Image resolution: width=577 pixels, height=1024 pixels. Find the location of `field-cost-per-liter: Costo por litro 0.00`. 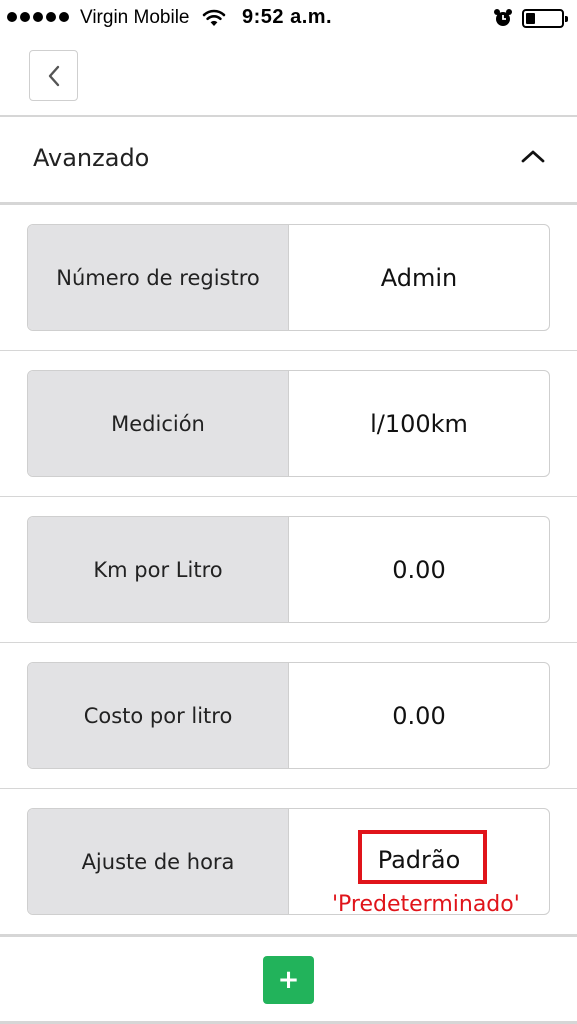

field-cost-per-liter: Costo por litro 0.00 is located at coordinates (288, 715).